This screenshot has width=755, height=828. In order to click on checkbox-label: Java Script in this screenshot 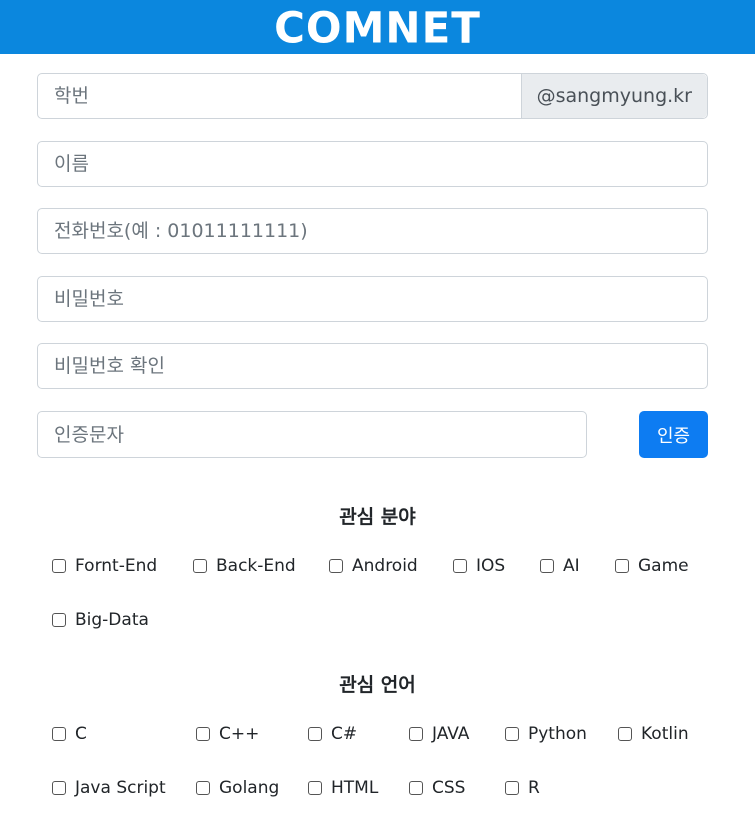, I will do `click(120, 788)`.